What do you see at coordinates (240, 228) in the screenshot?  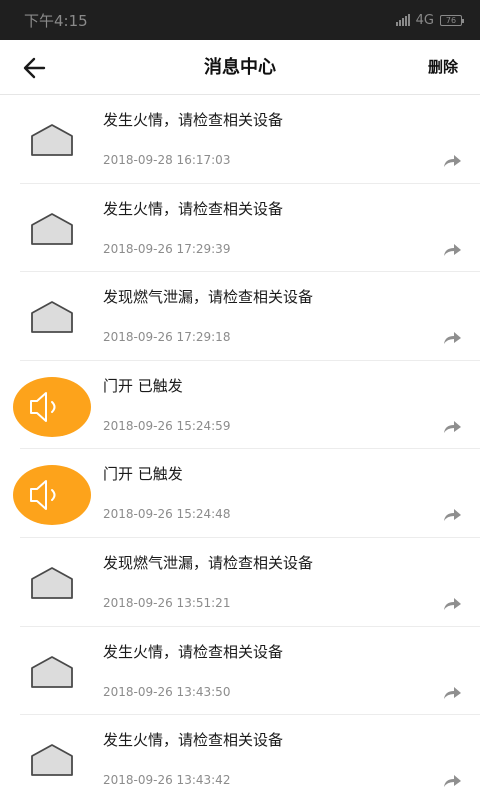 I see `message-item: 发生火情，请检查相关设备 2018-09-26 17:29:39` at bounding box center [240, 228].